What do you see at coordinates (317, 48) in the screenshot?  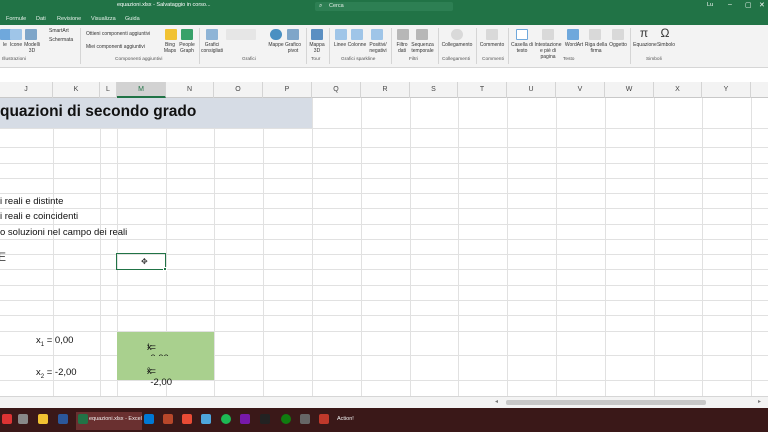 I see `ribbon-item-mappa-3d: Mappa 3D` at bounding box center [317, 48].